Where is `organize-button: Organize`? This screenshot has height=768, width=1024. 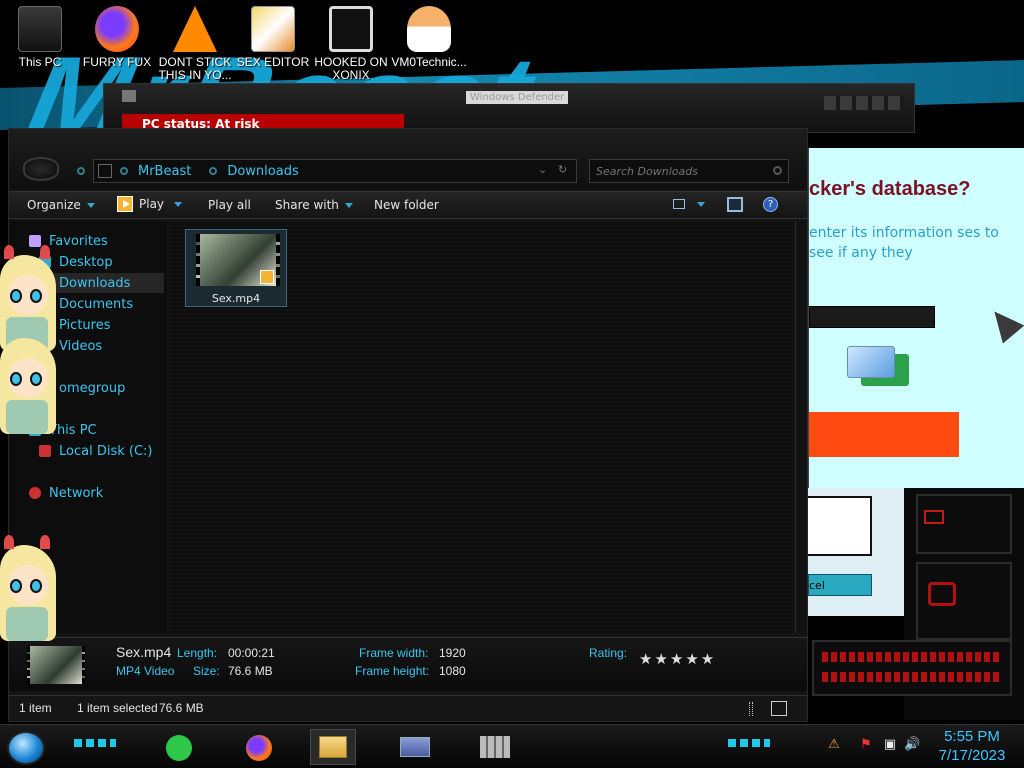 organize-button: Organize is located at coordinates (61, 205).